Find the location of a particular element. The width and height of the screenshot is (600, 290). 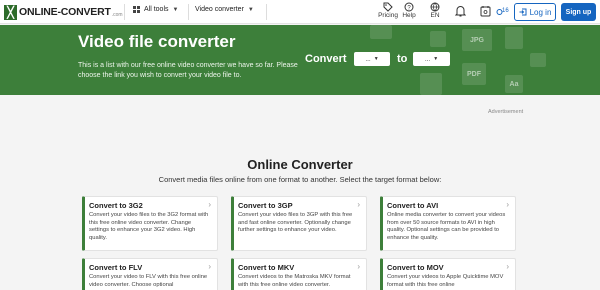

signup-label: Sign up is located at coordinates (578, 12).